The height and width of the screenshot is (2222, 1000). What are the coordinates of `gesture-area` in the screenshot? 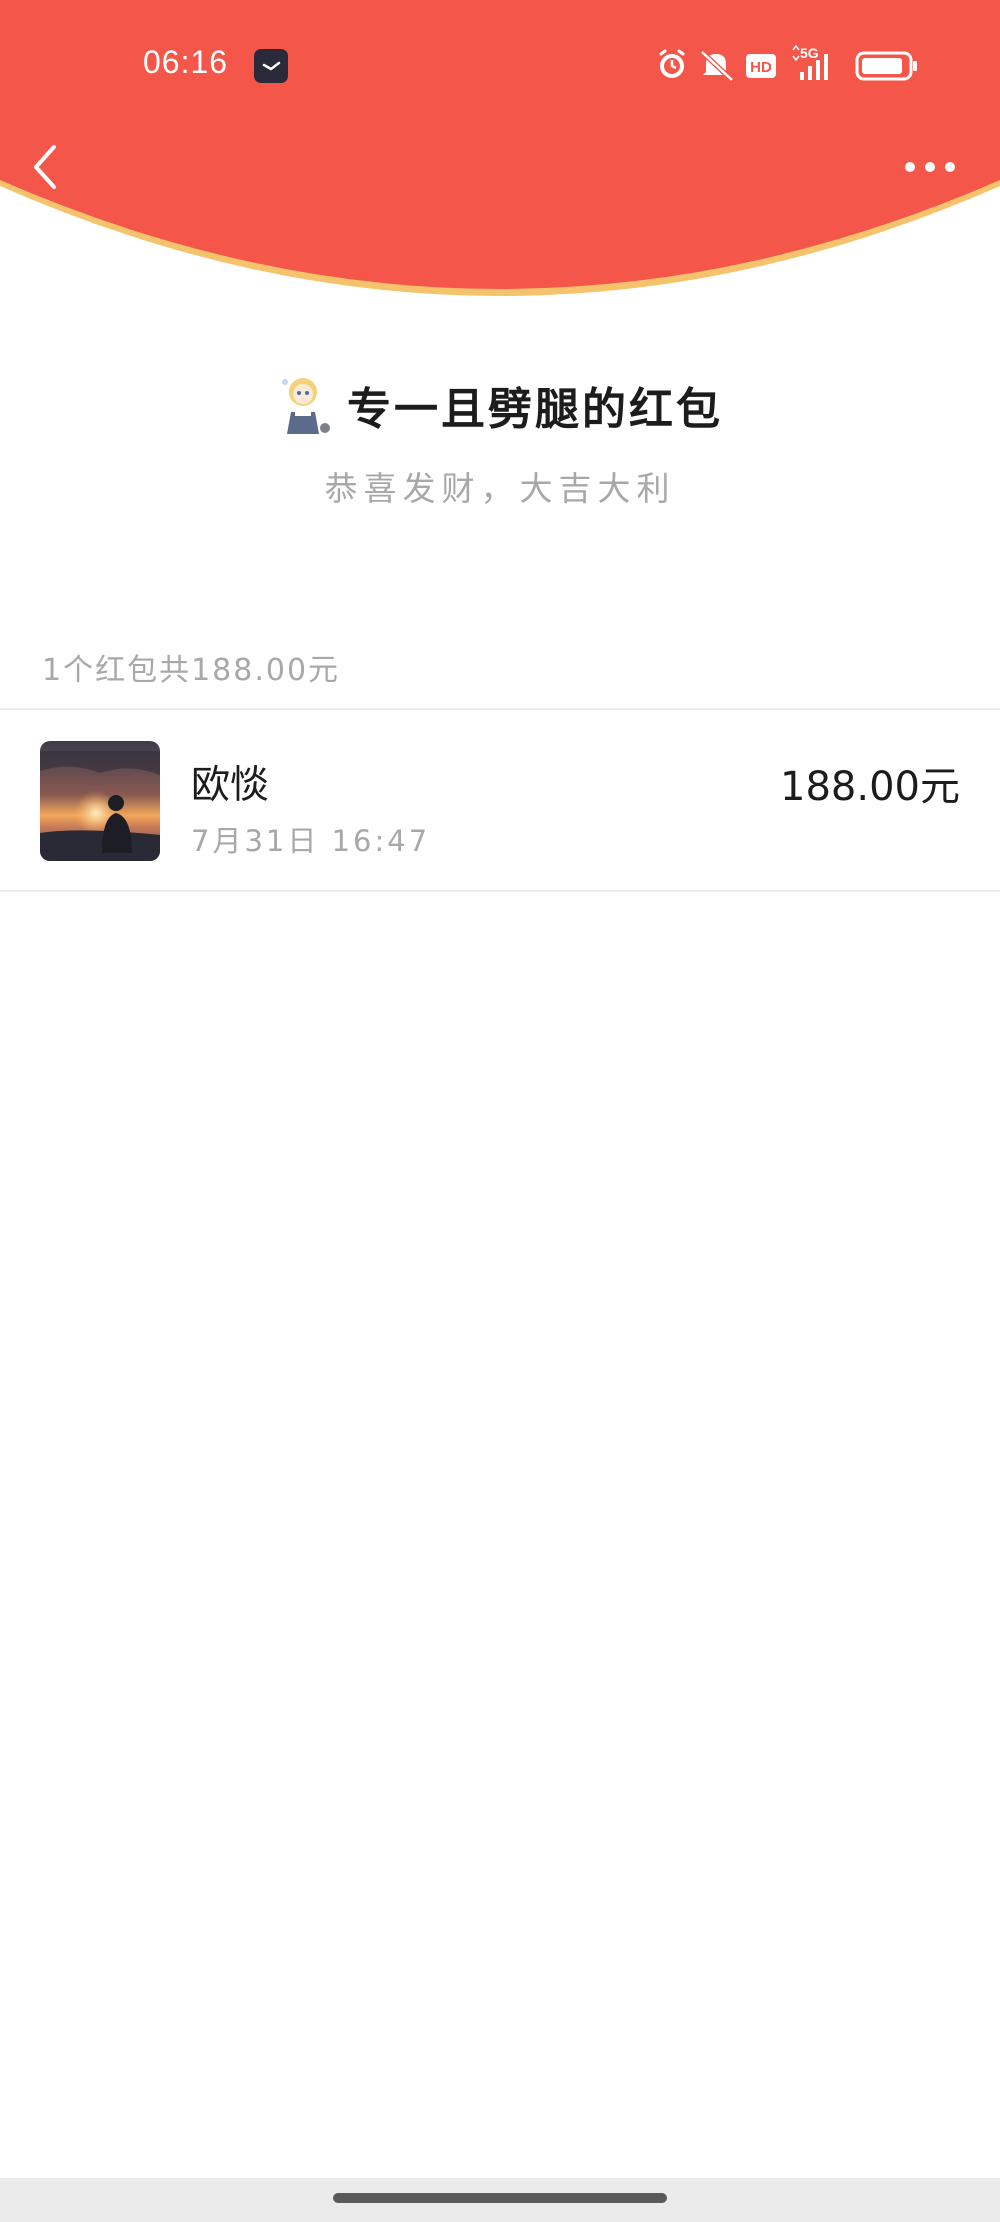 It's located at (500, 2200).